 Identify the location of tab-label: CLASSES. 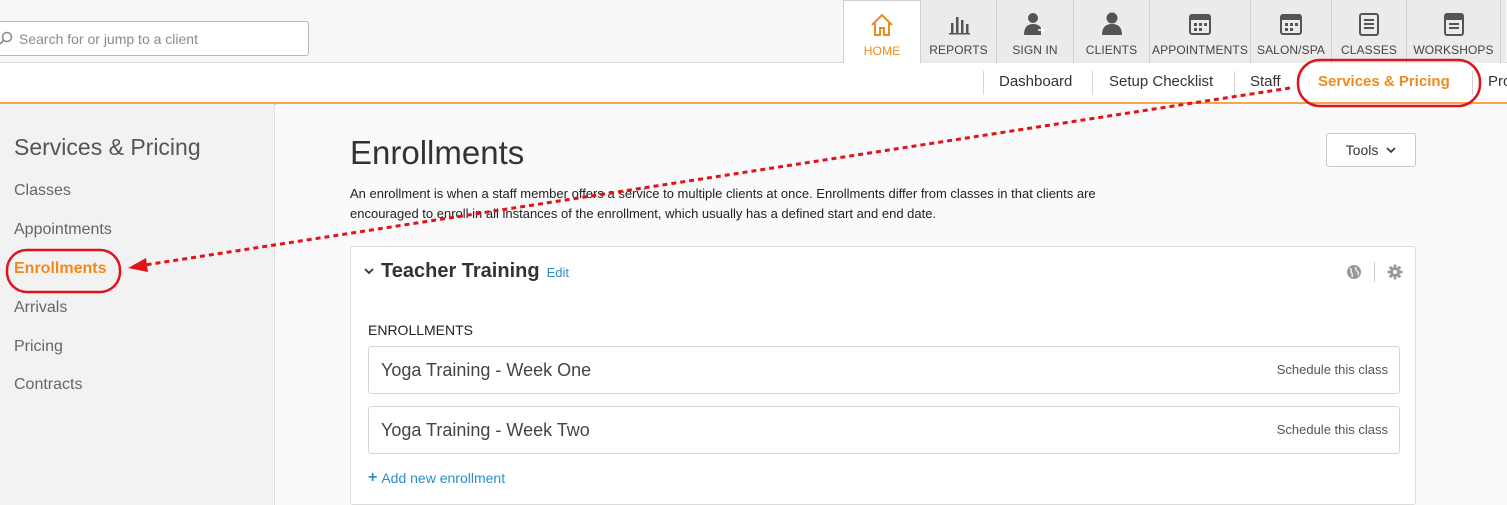
(1369, 50).